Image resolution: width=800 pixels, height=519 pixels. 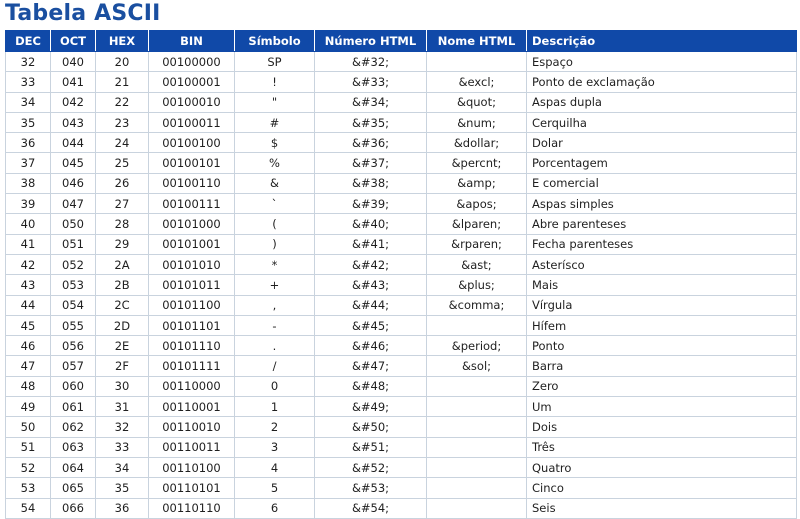 I want to click on cell-hex: 28, so click(x=122, y=224).